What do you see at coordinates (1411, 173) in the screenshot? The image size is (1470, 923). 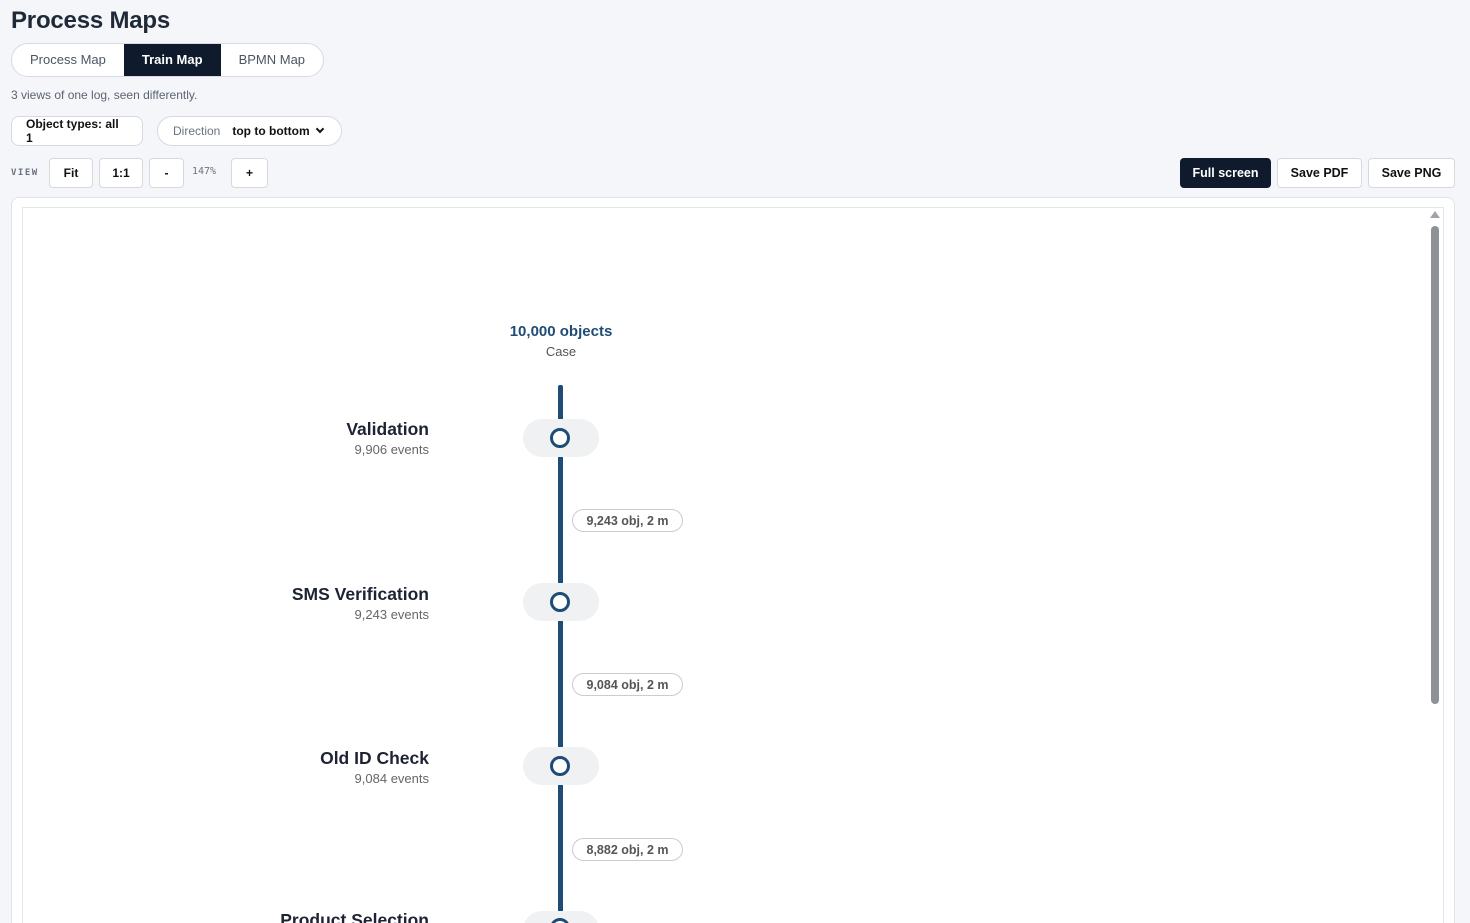 I see `save-png-button: Save PNG` at bounding box center [1411, 173].